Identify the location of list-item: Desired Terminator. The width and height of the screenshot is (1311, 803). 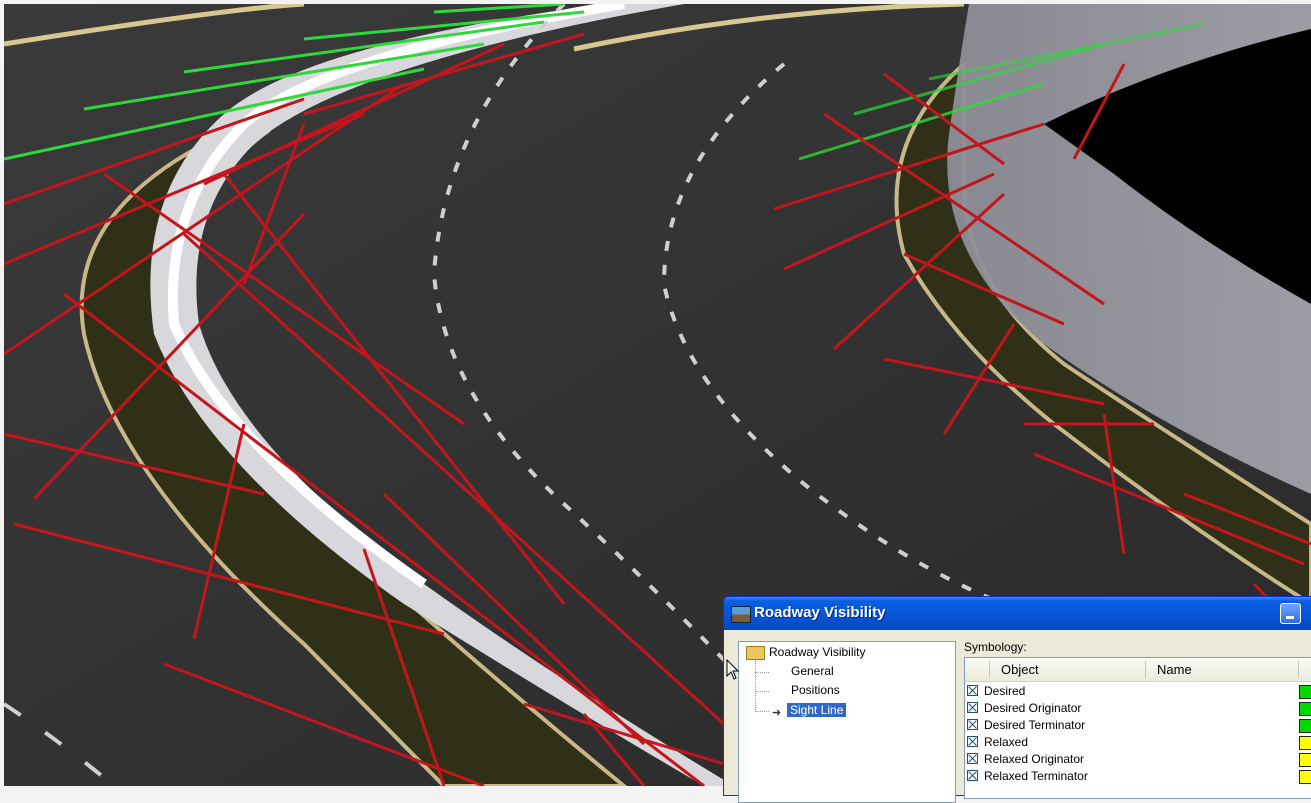
(1026, 725).